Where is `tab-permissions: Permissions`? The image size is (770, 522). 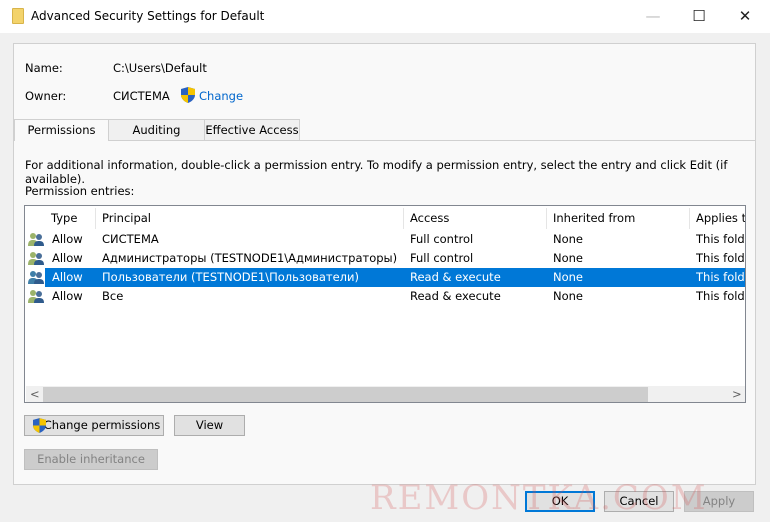
tab-permissions: Permissions is located at coordinates (61, 130).